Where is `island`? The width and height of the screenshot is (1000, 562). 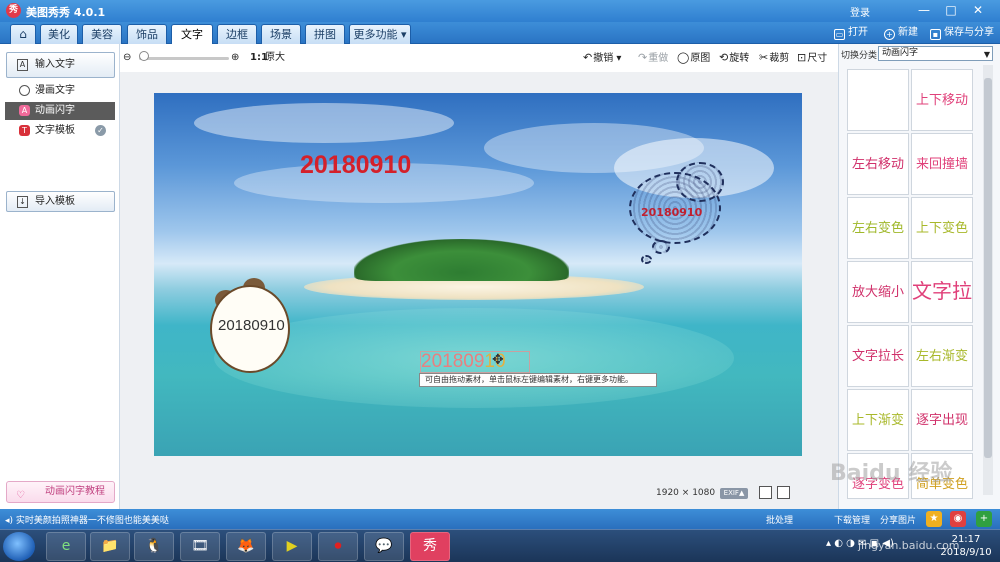
island is located at coordinates (461, 260).